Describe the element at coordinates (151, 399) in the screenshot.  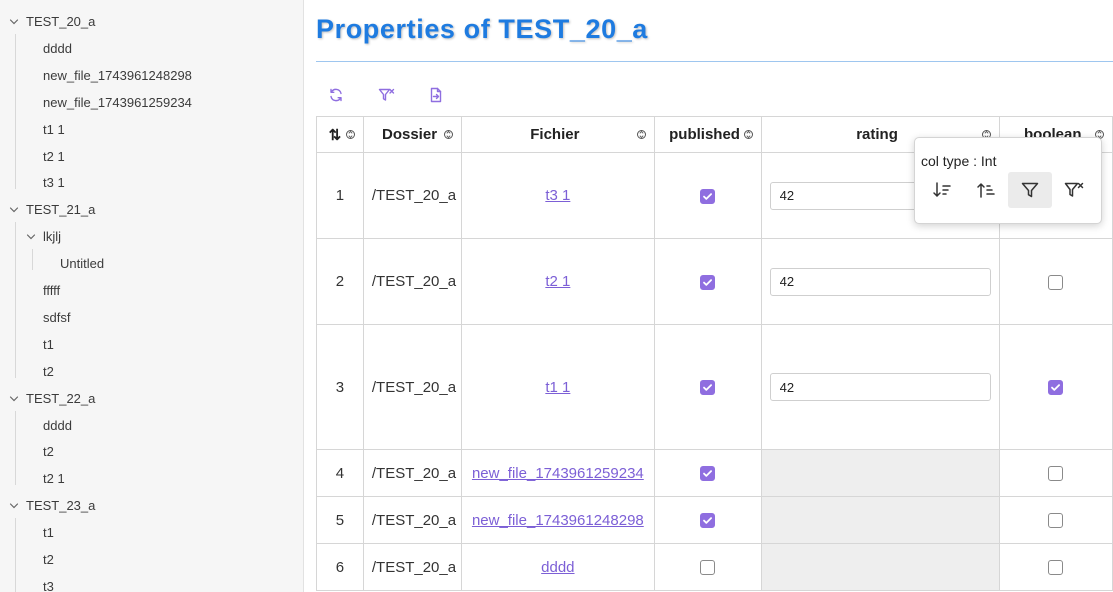
I see `tree-folder: TEST_22_a` at that location.